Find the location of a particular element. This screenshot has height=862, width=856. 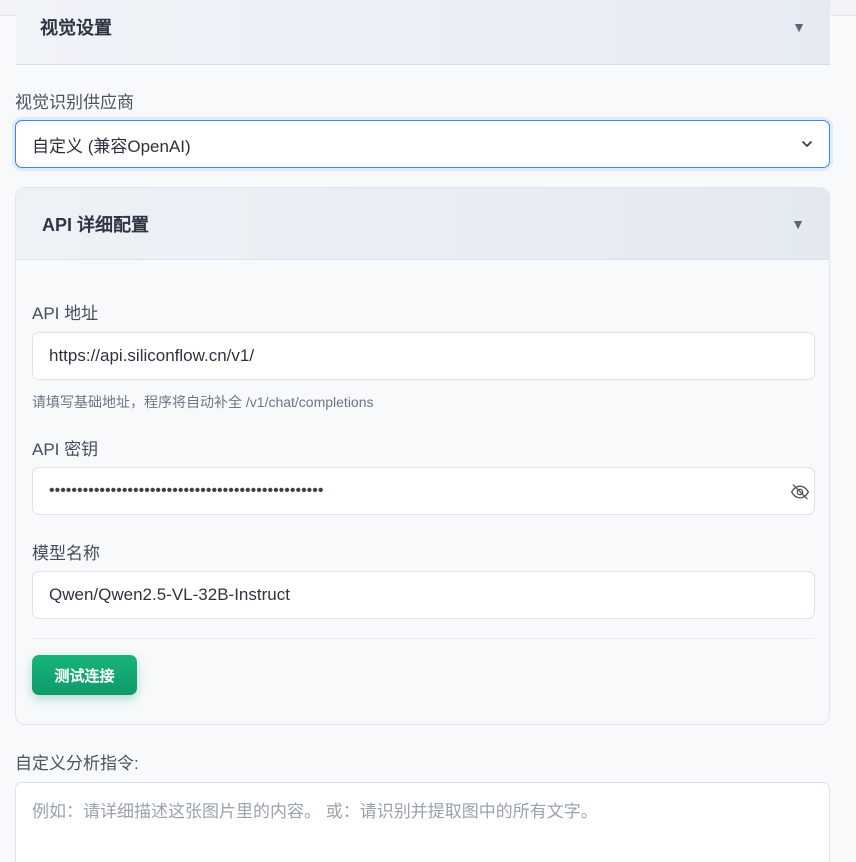

provider-selected-value: 自定义 (兼容OpenAI) is located at coordinates (111, 146).